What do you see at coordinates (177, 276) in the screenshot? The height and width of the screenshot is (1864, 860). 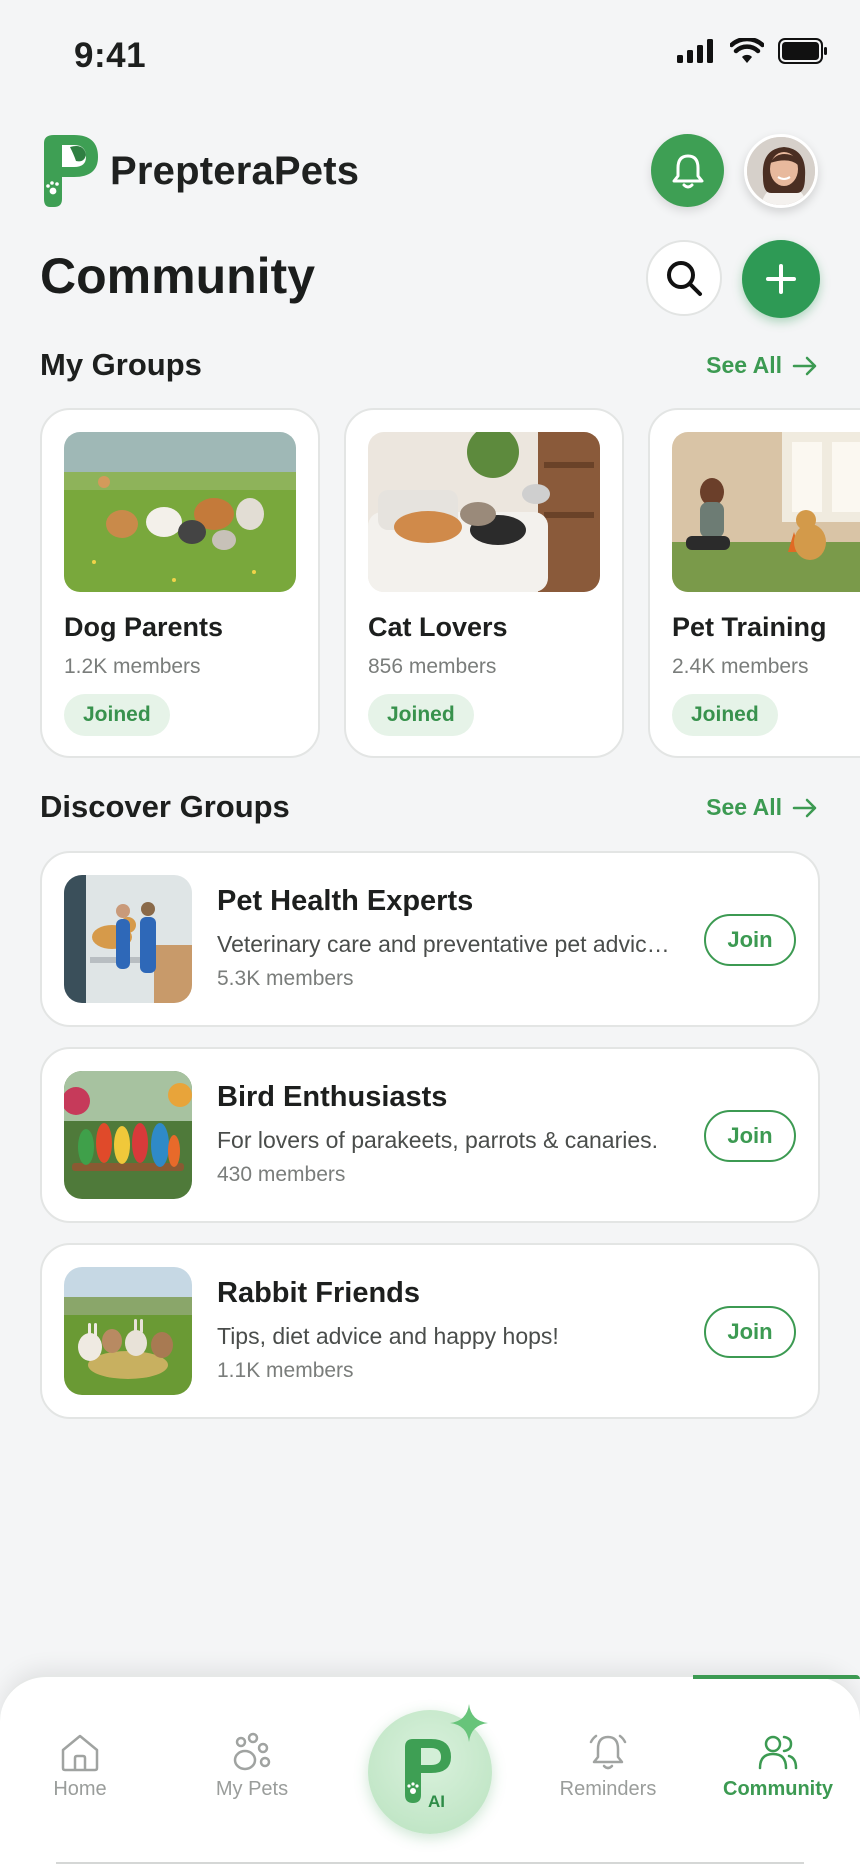 I see `page-title: Community` at bounding box center [177, 276].